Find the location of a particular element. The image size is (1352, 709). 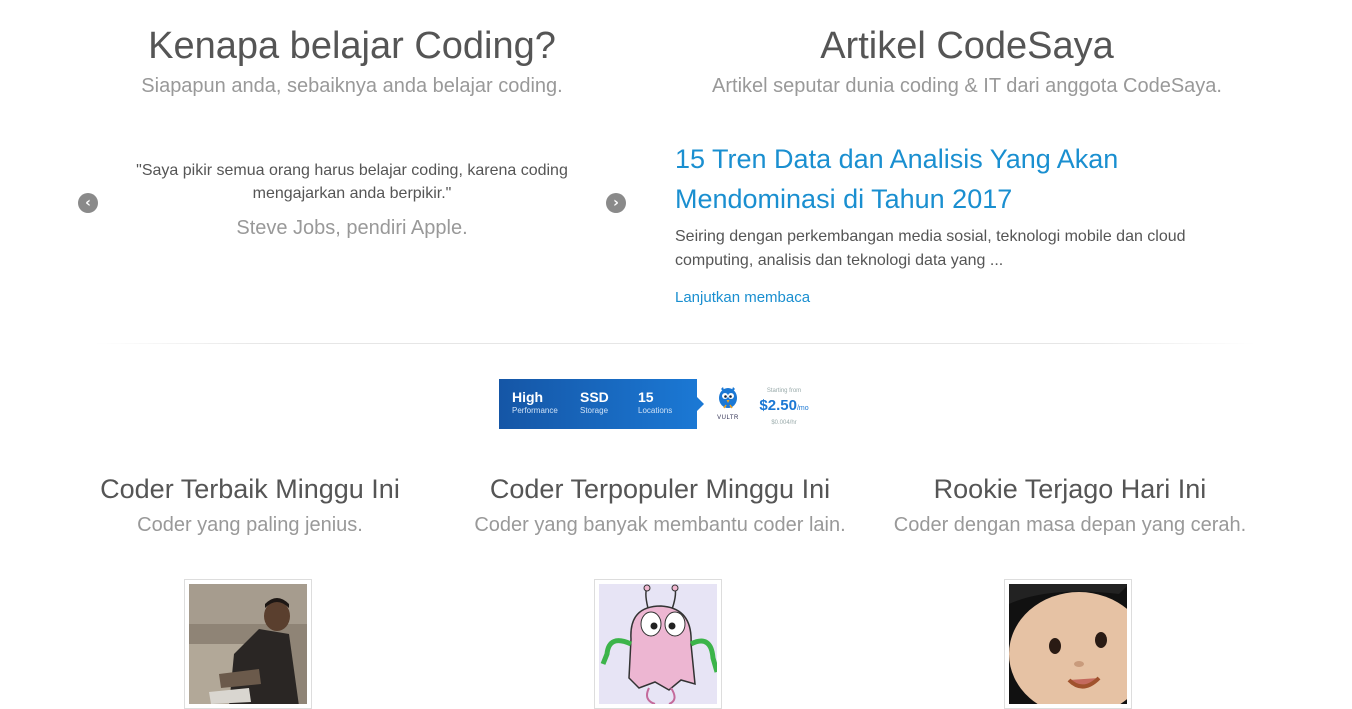

ad-feature-big: High is located at coordinates (528, 397).